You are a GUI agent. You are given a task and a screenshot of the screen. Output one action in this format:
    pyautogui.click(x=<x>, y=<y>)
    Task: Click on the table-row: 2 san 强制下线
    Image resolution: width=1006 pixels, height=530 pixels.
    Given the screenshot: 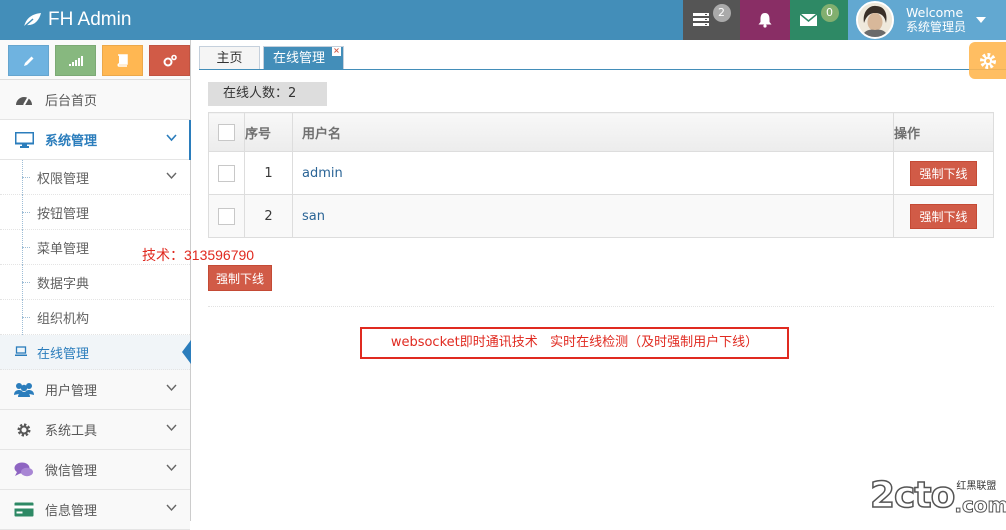 What is the action you would take?
    pyautogui.click(x=601, y=216)
    